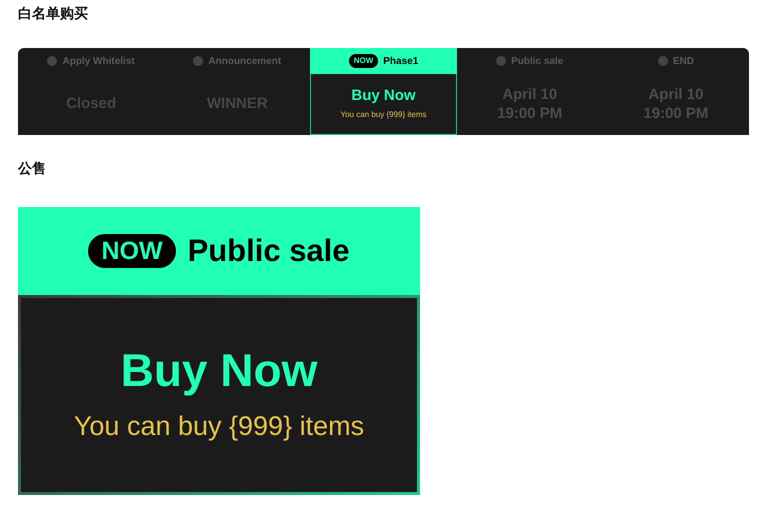 This screenshot has height=510, width=770. Describe the element at coordinates (98, 61) in the screenshot. I see `stage-label: Apply Whitelist` at that location.